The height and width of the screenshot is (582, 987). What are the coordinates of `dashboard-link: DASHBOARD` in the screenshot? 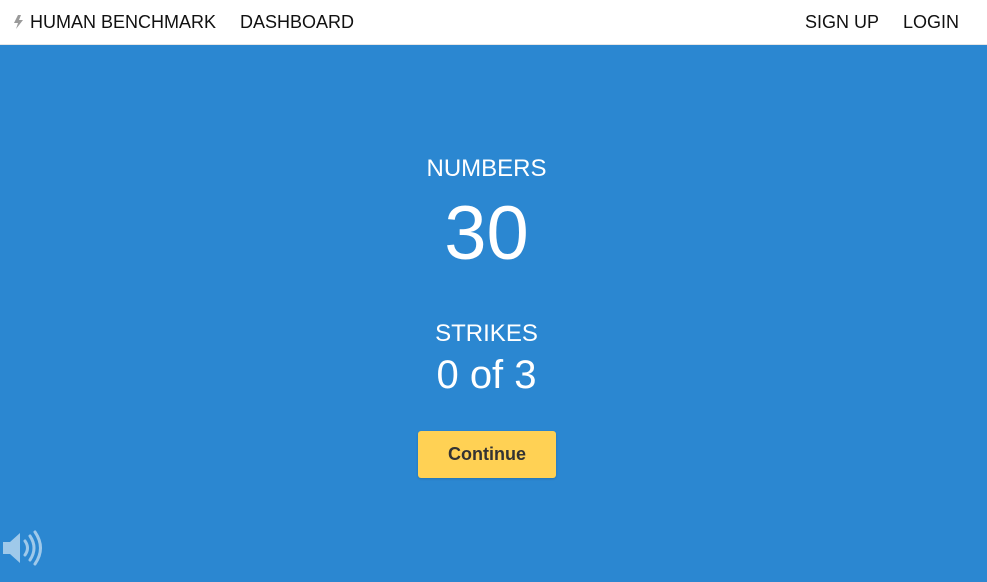 It's located at (297, 22).